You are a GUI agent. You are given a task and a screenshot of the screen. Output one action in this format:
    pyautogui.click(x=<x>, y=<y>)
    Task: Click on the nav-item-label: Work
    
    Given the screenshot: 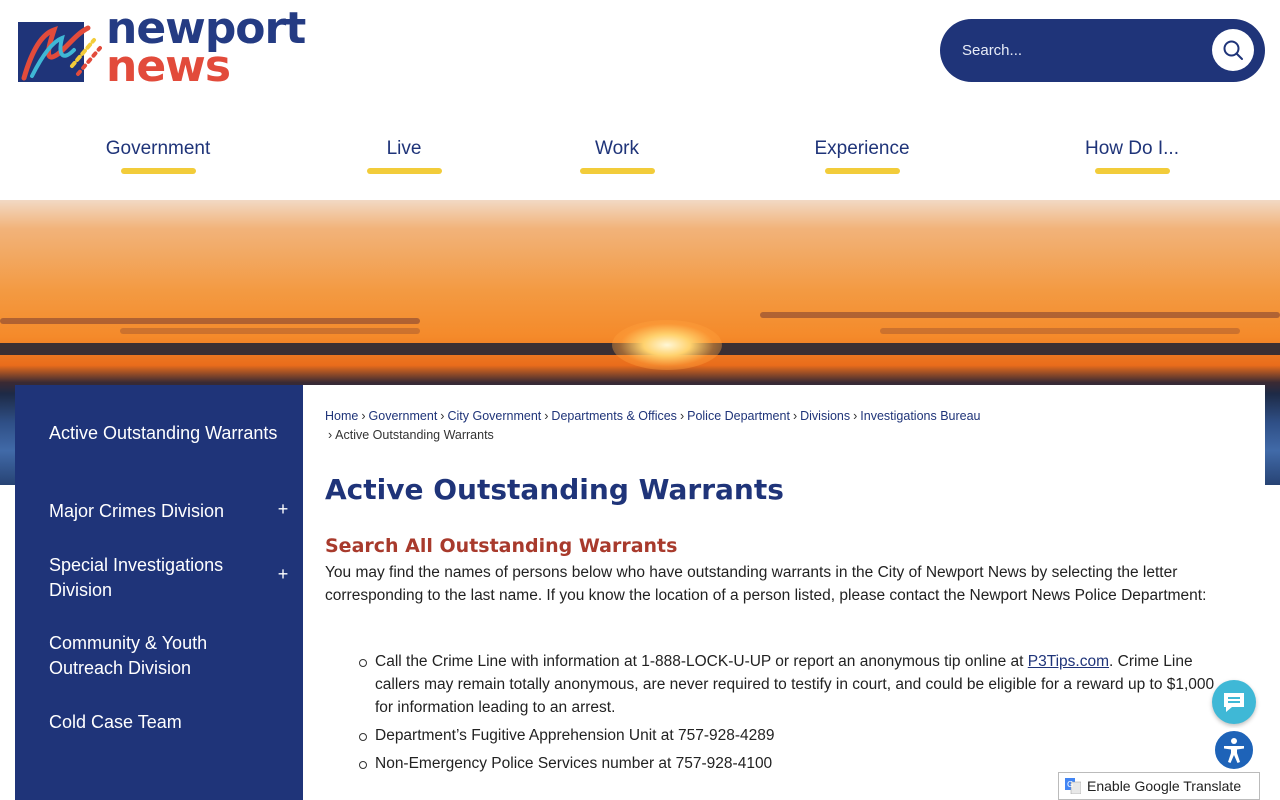 What is the action you would take?
    pyautogui.click(x=617, y=148)
    